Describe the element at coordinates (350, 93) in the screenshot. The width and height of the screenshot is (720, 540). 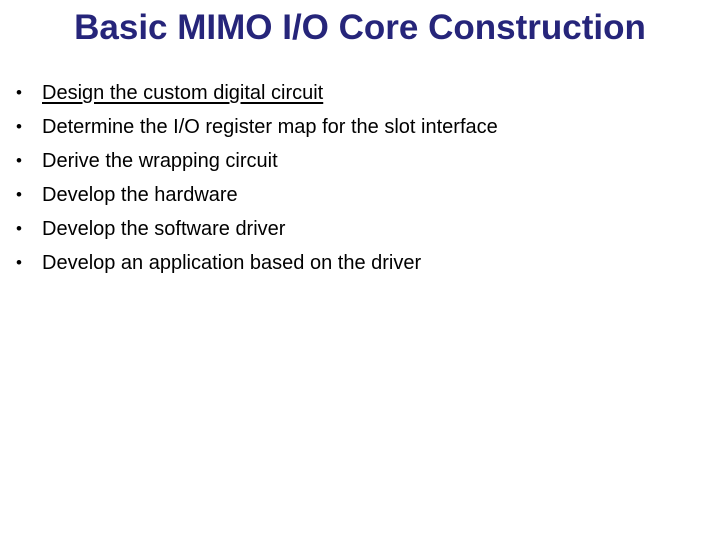
I see `list-item: • Design the custom digital circuit` at that location.